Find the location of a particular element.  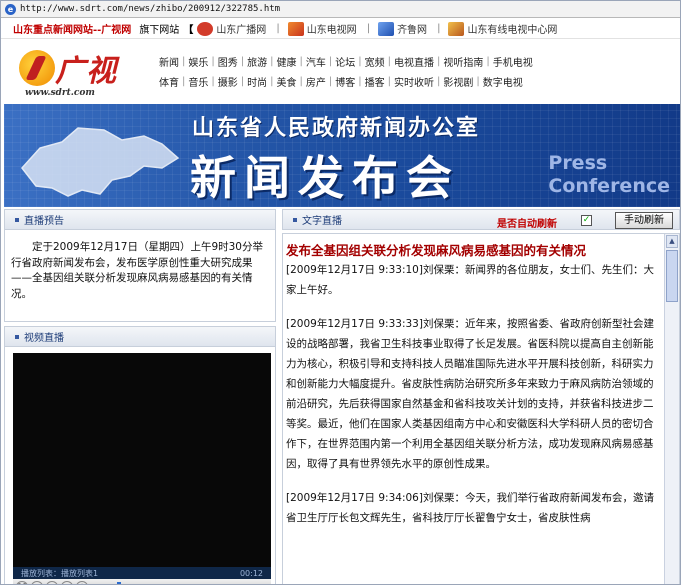

nav-item: 图秀 is located at coordinates (228, 61).